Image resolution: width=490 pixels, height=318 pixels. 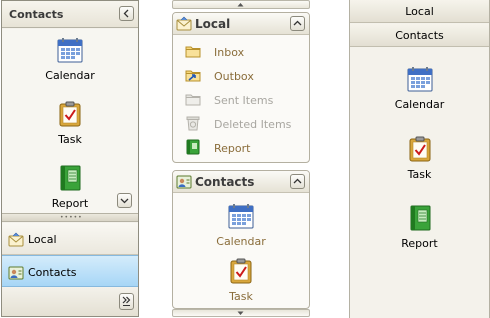 I want to click on pane-footer, so click(x=70, y=302).